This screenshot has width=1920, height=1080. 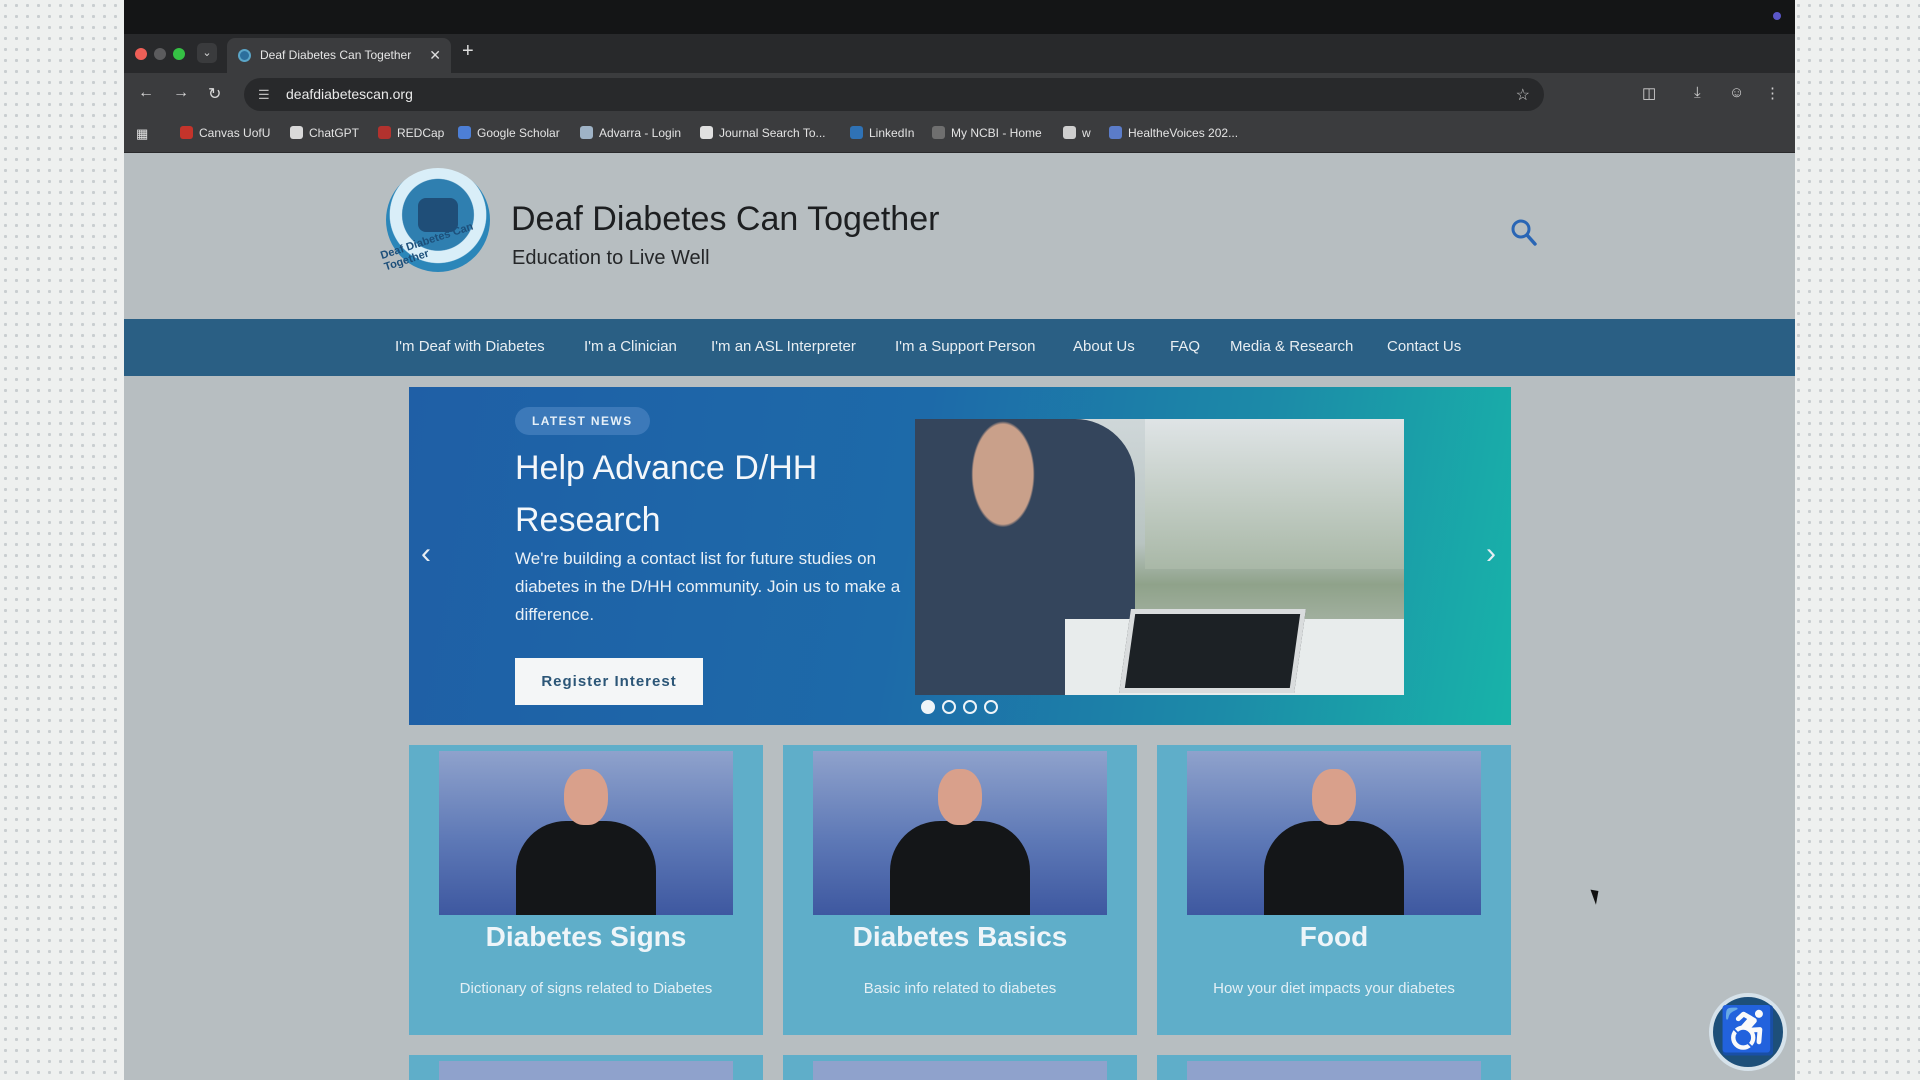 I want to click on linkedin-icon, so click(x=856, y=132).